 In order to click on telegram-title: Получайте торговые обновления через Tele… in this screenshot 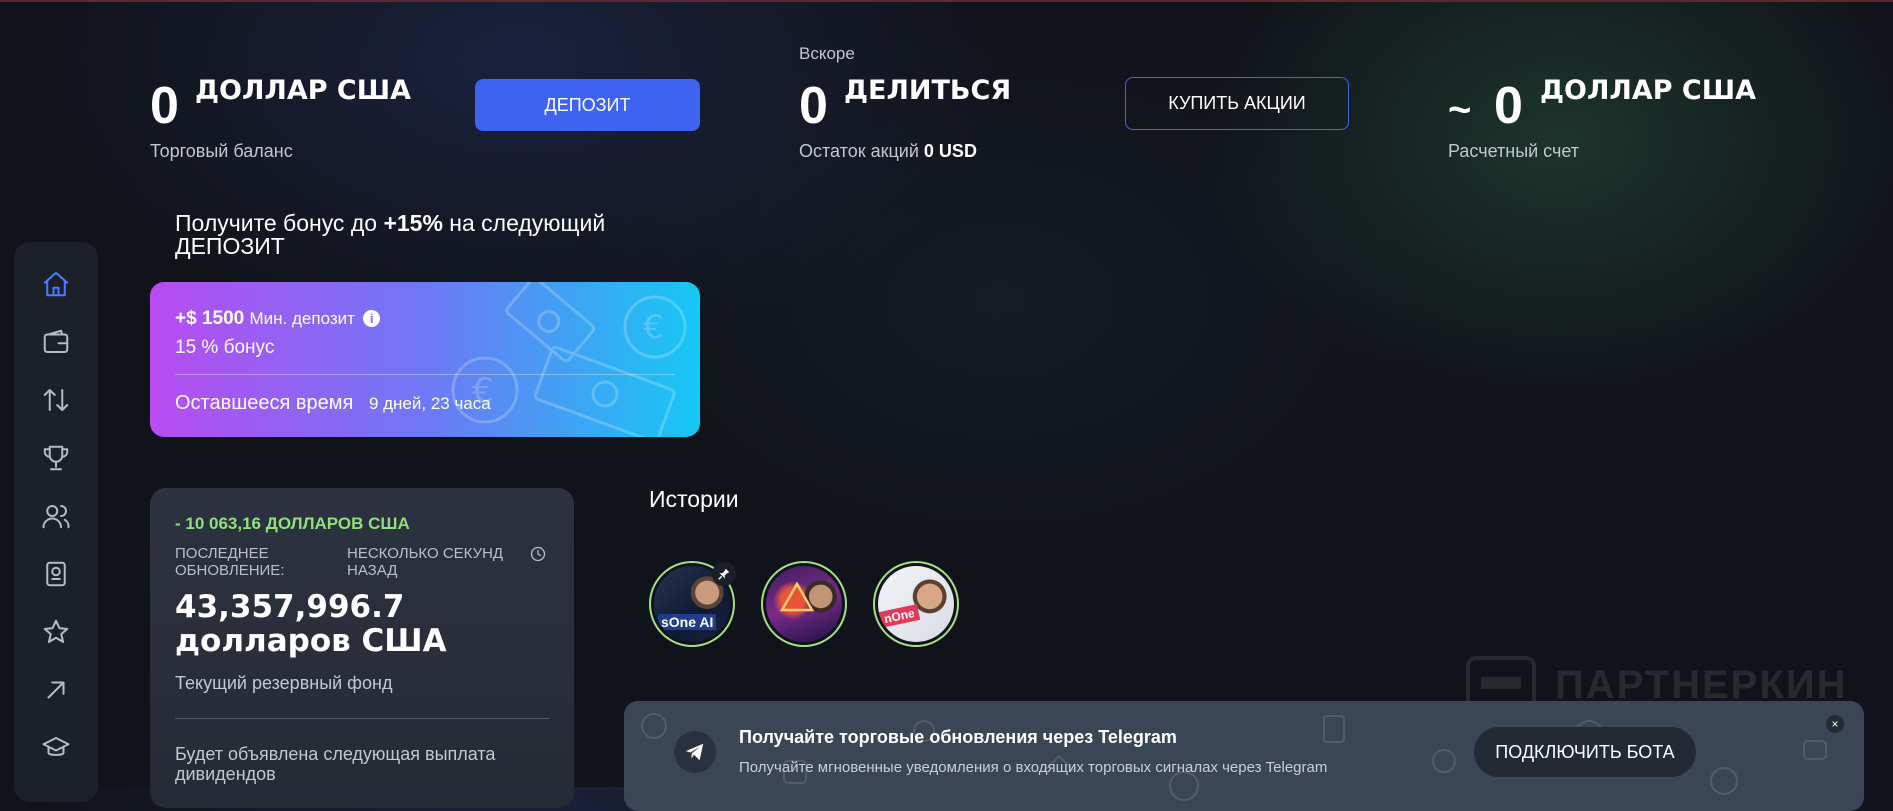, I will do `click(958, 737)`.